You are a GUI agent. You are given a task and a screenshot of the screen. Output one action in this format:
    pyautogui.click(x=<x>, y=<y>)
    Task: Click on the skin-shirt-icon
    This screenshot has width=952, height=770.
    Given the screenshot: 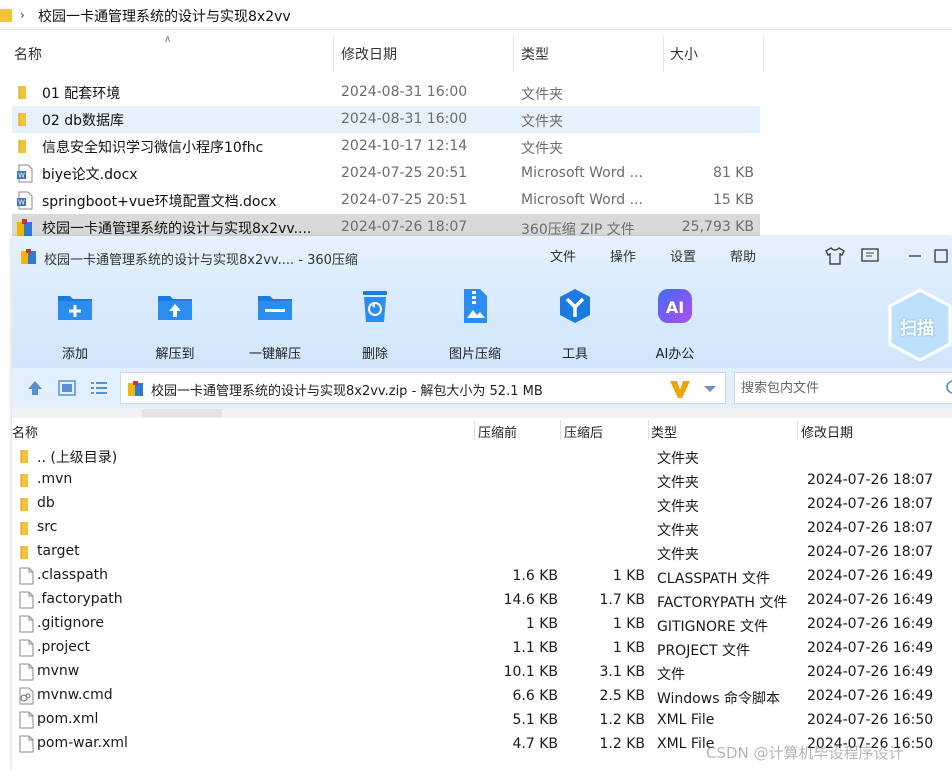 What is the action you would take?
    pyautogui.click(x=835, y=256)
    